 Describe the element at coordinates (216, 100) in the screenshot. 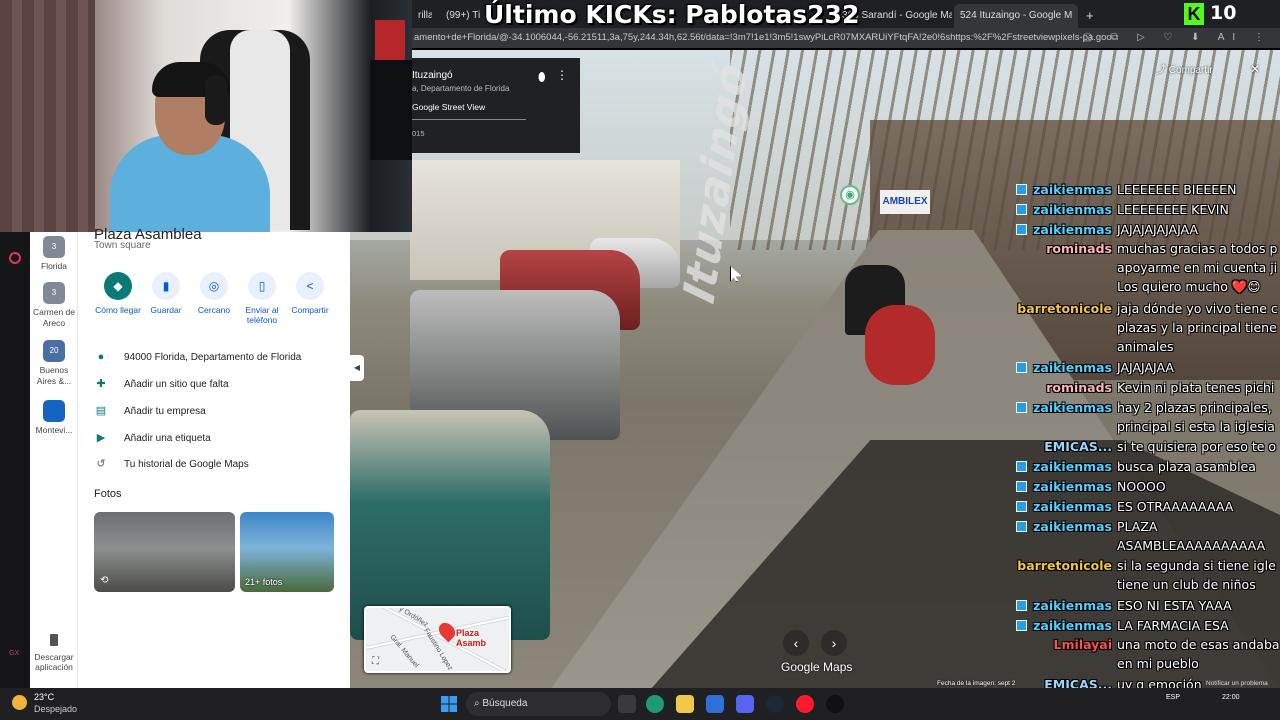

I see `headset` at that location.